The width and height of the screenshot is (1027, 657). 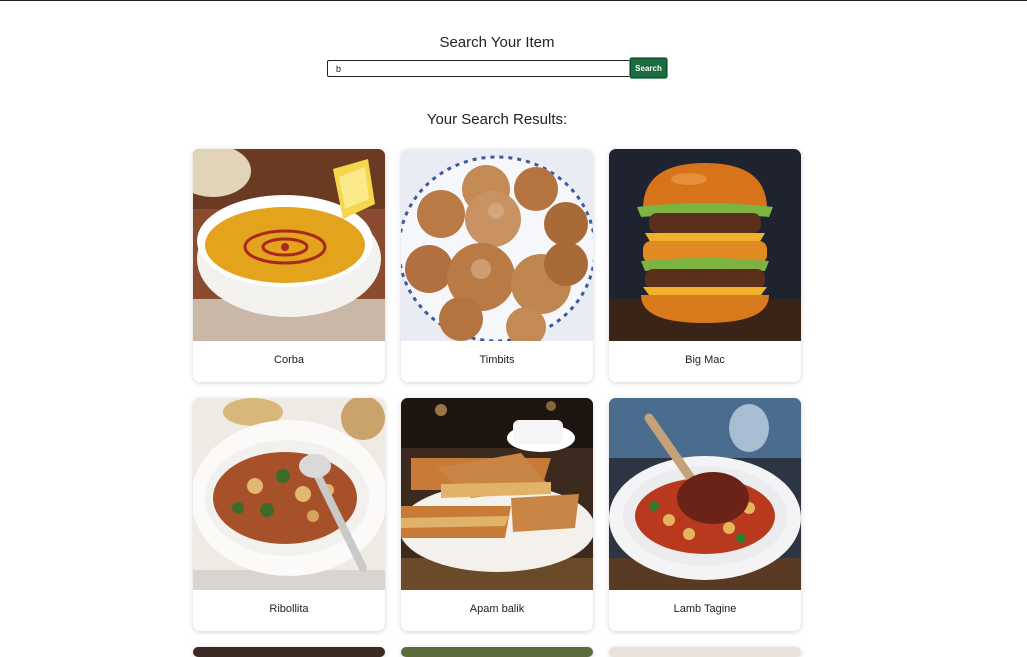 What do you see at coordinates (705, 609) in the screenshot?
I see `result-name: Lamb Tagine` at bounding box center [705, 609].